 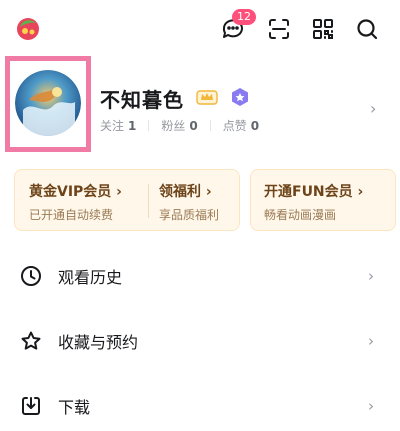 I want to click on vip-subtitle: 已开通自动续费, so click(x=71, y=215).